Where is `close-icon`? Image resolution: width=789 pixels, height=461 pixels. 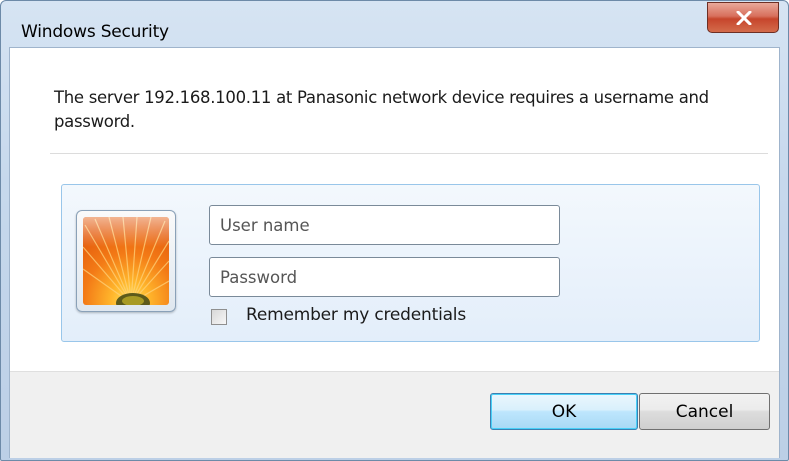
close-icon is located at coordinates (744, 18).